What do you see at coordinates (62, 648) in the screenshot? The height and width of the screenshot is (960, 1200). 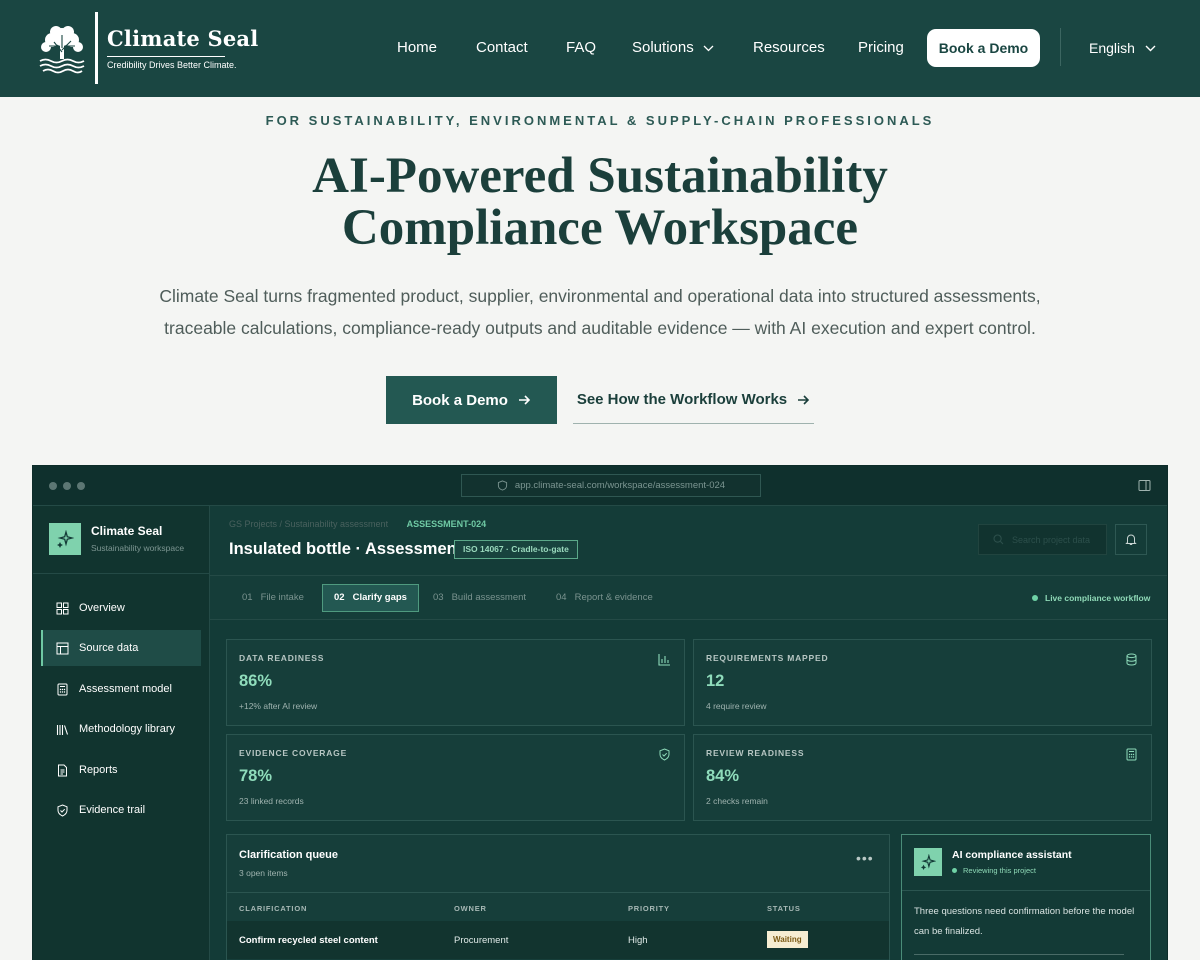 I see `table-icon` at bounding box center [62, 648].